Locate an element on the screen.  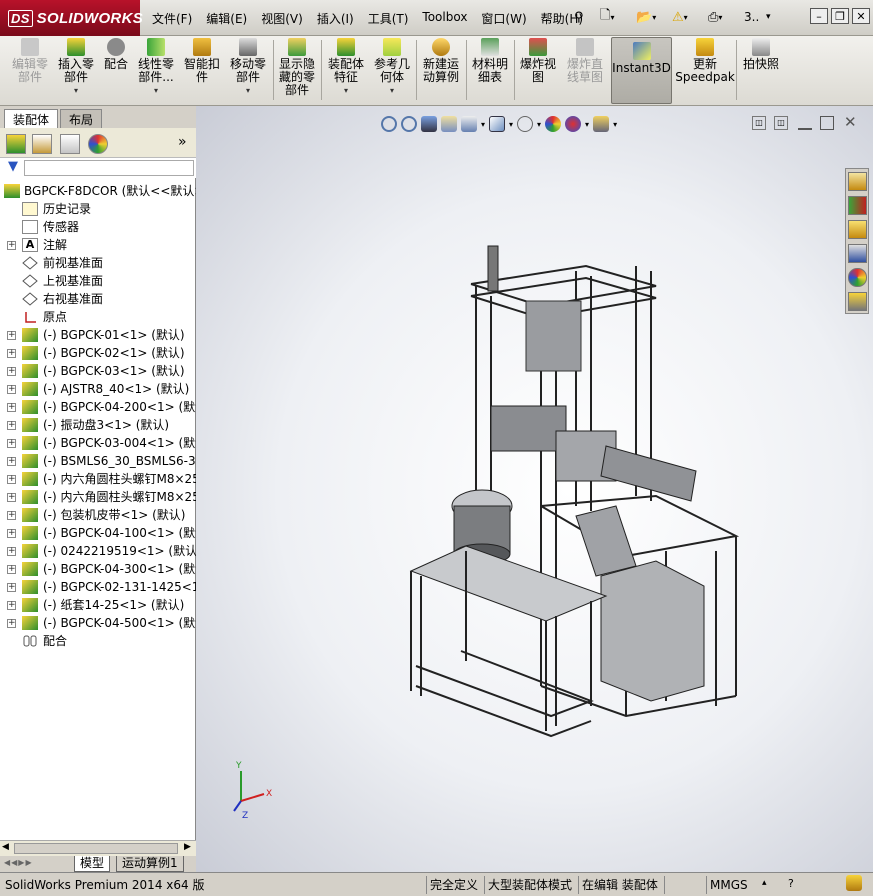
quick-access-overflow: 3.. is located at coordinates (751, 17).